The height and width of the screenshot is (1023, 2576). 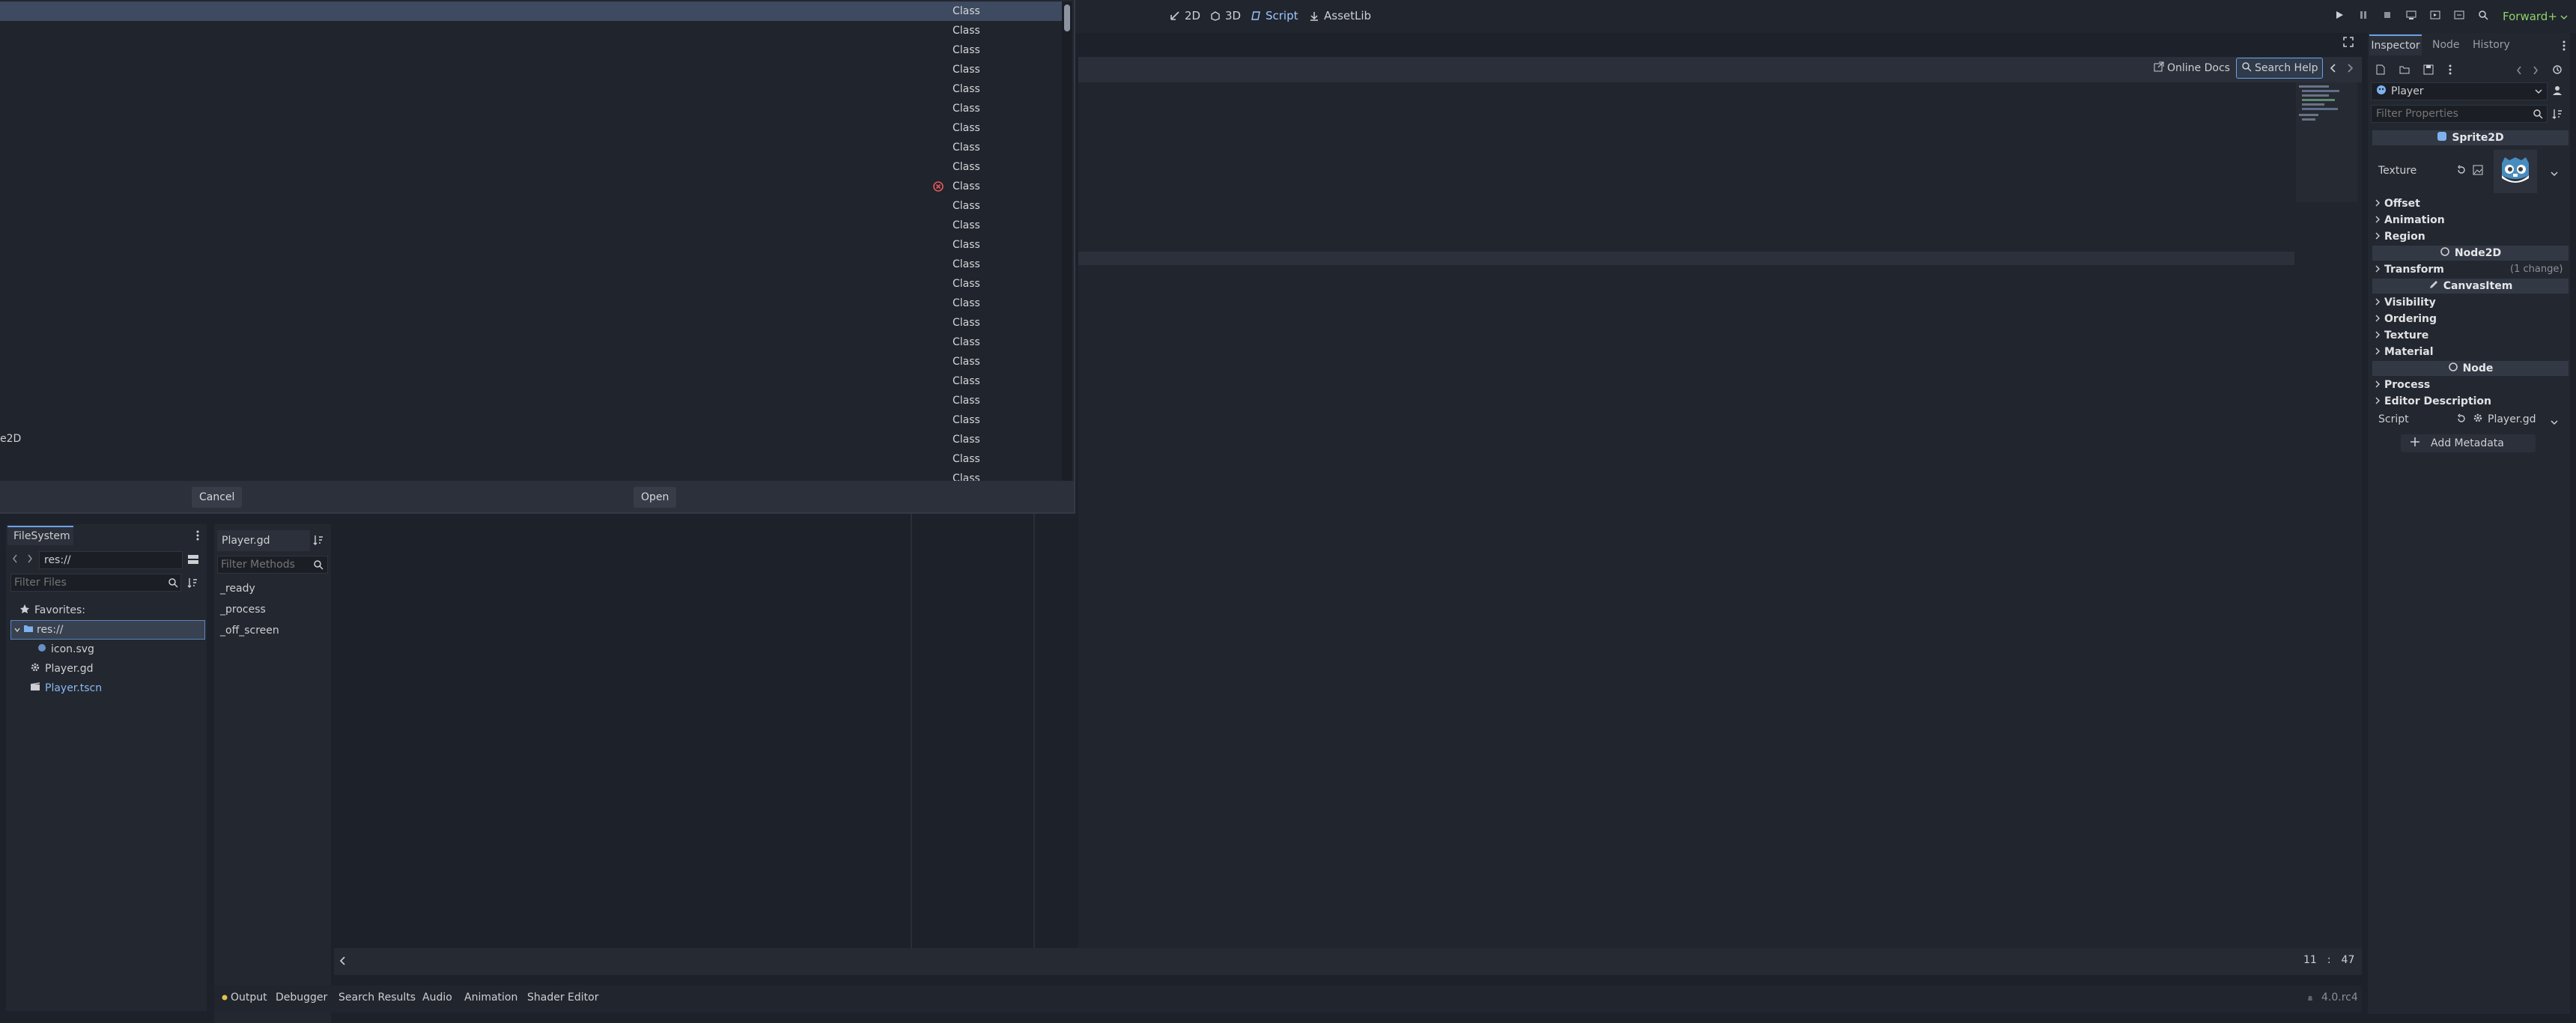 I want to click on inspector-forward-button, so click(x=2536, y=72).